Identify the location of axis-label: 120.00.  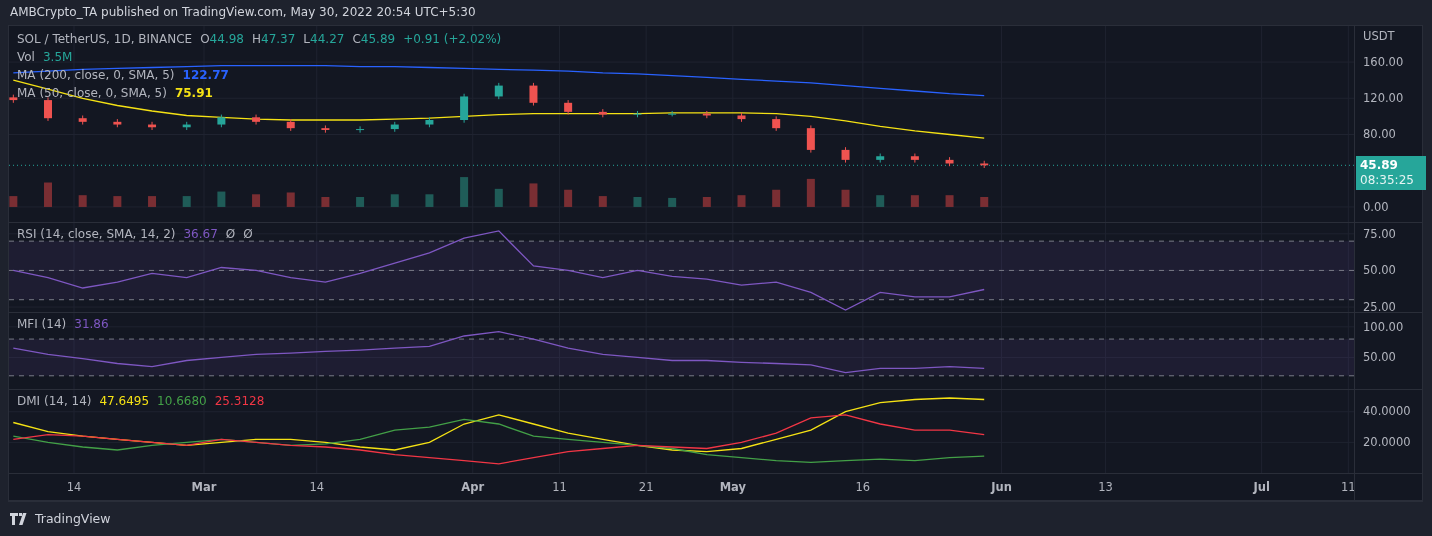
(1383, 98).